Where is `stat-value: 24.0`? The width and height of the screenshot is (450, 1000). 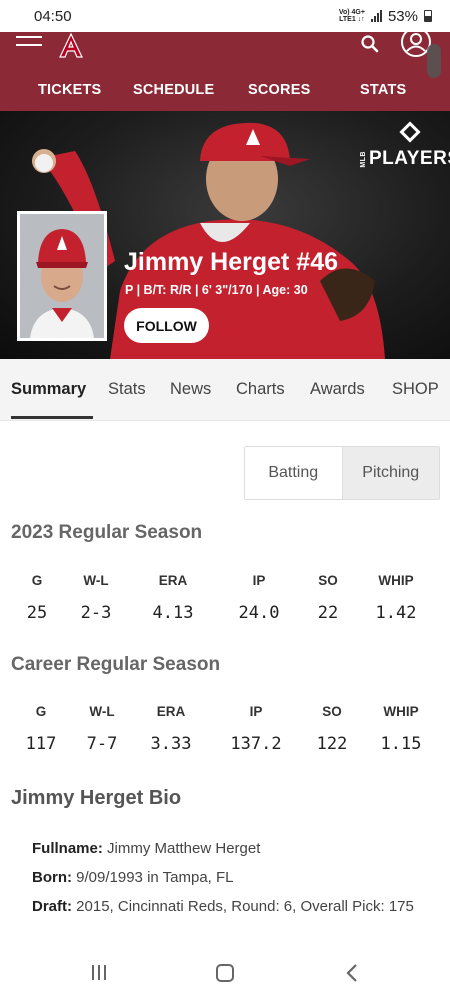
stat-value: 24.0 is located at coordinates (259, 613).